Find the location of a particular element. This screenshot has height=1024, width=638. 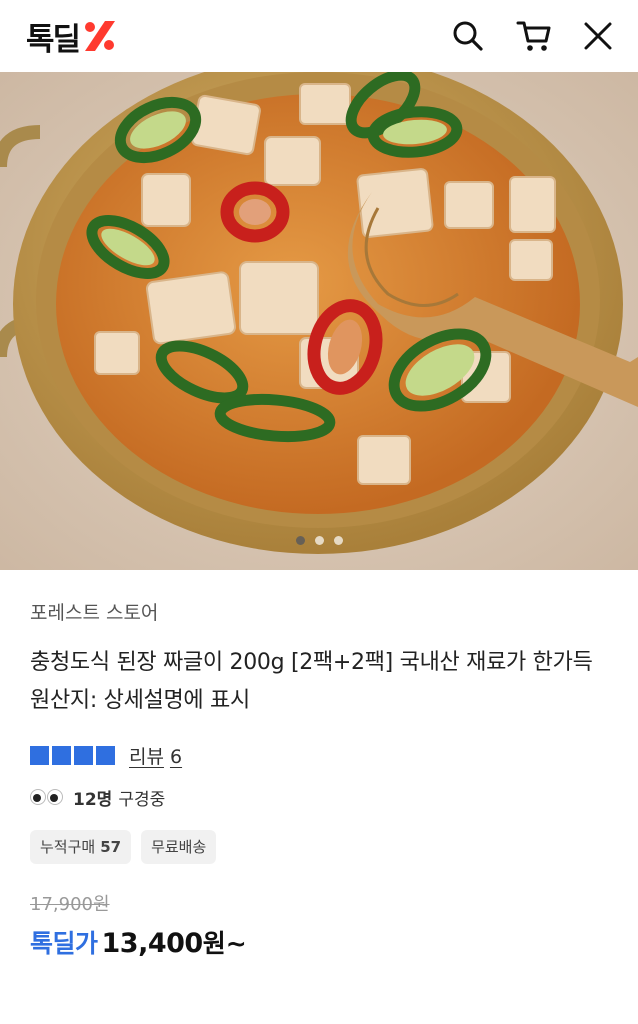

cart-icon is located at coordinates (533, 36).